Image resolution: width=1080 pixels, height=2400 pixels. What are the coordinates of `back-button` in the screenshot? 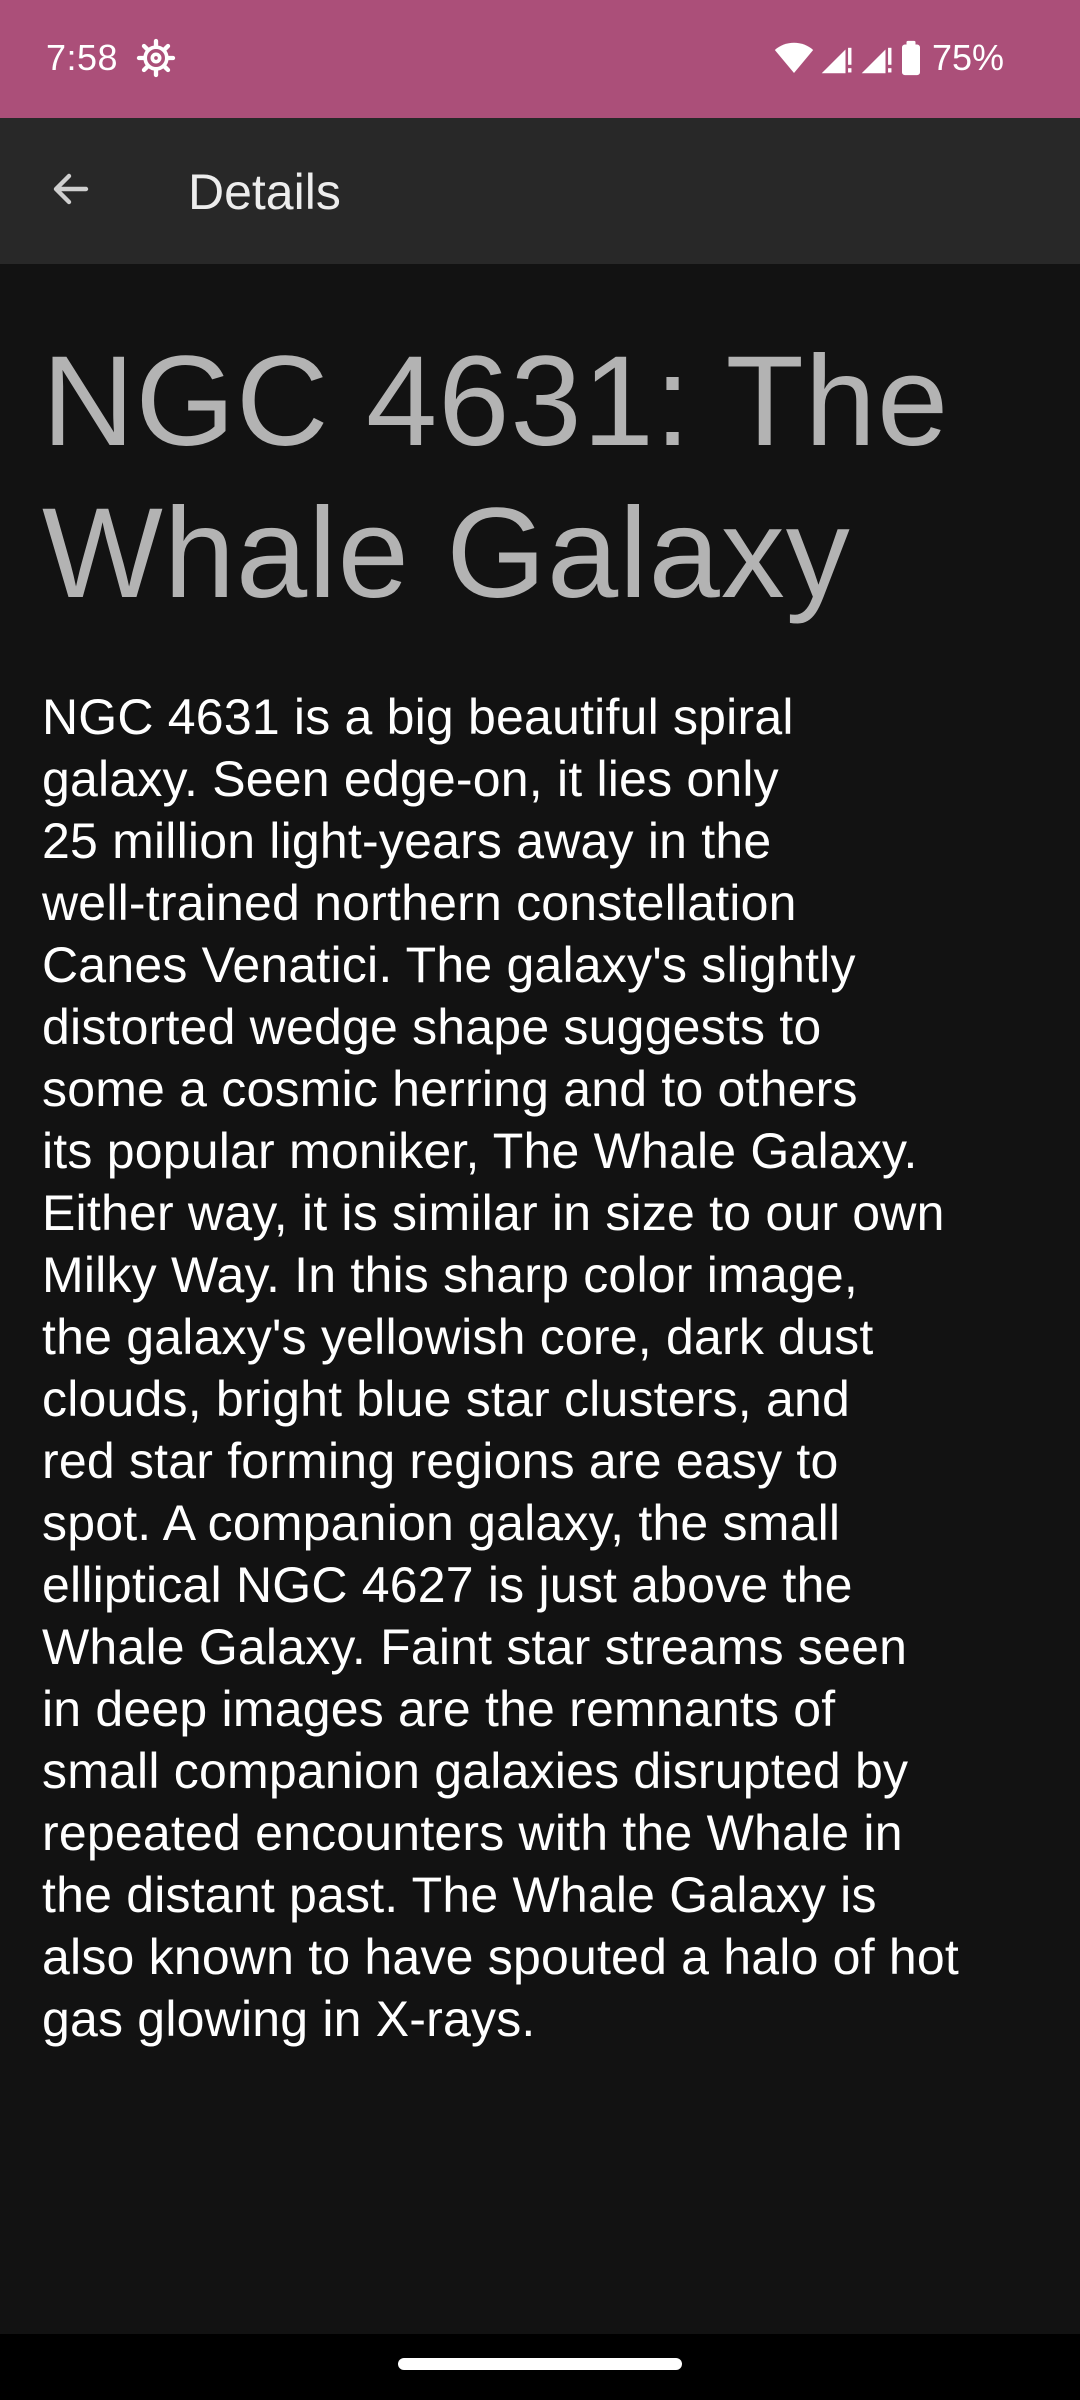 It's located at (70, 191).